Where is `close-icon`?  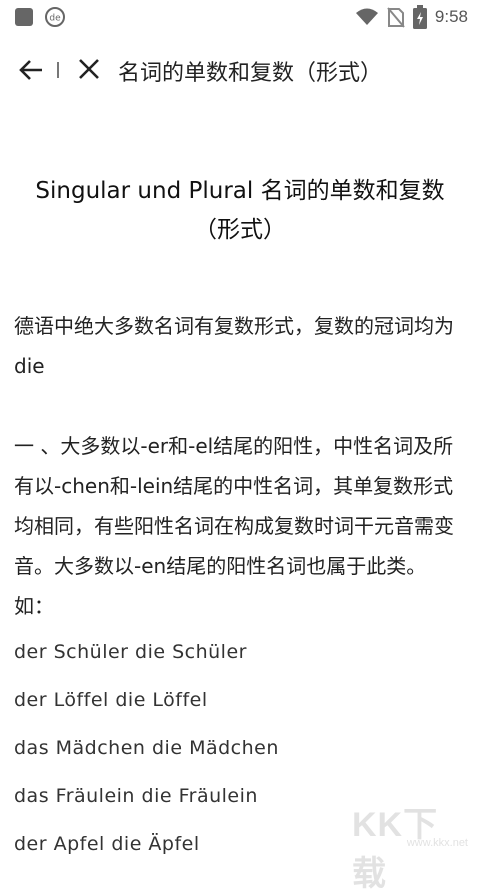 close-icon is located at coordinates (89, 69).